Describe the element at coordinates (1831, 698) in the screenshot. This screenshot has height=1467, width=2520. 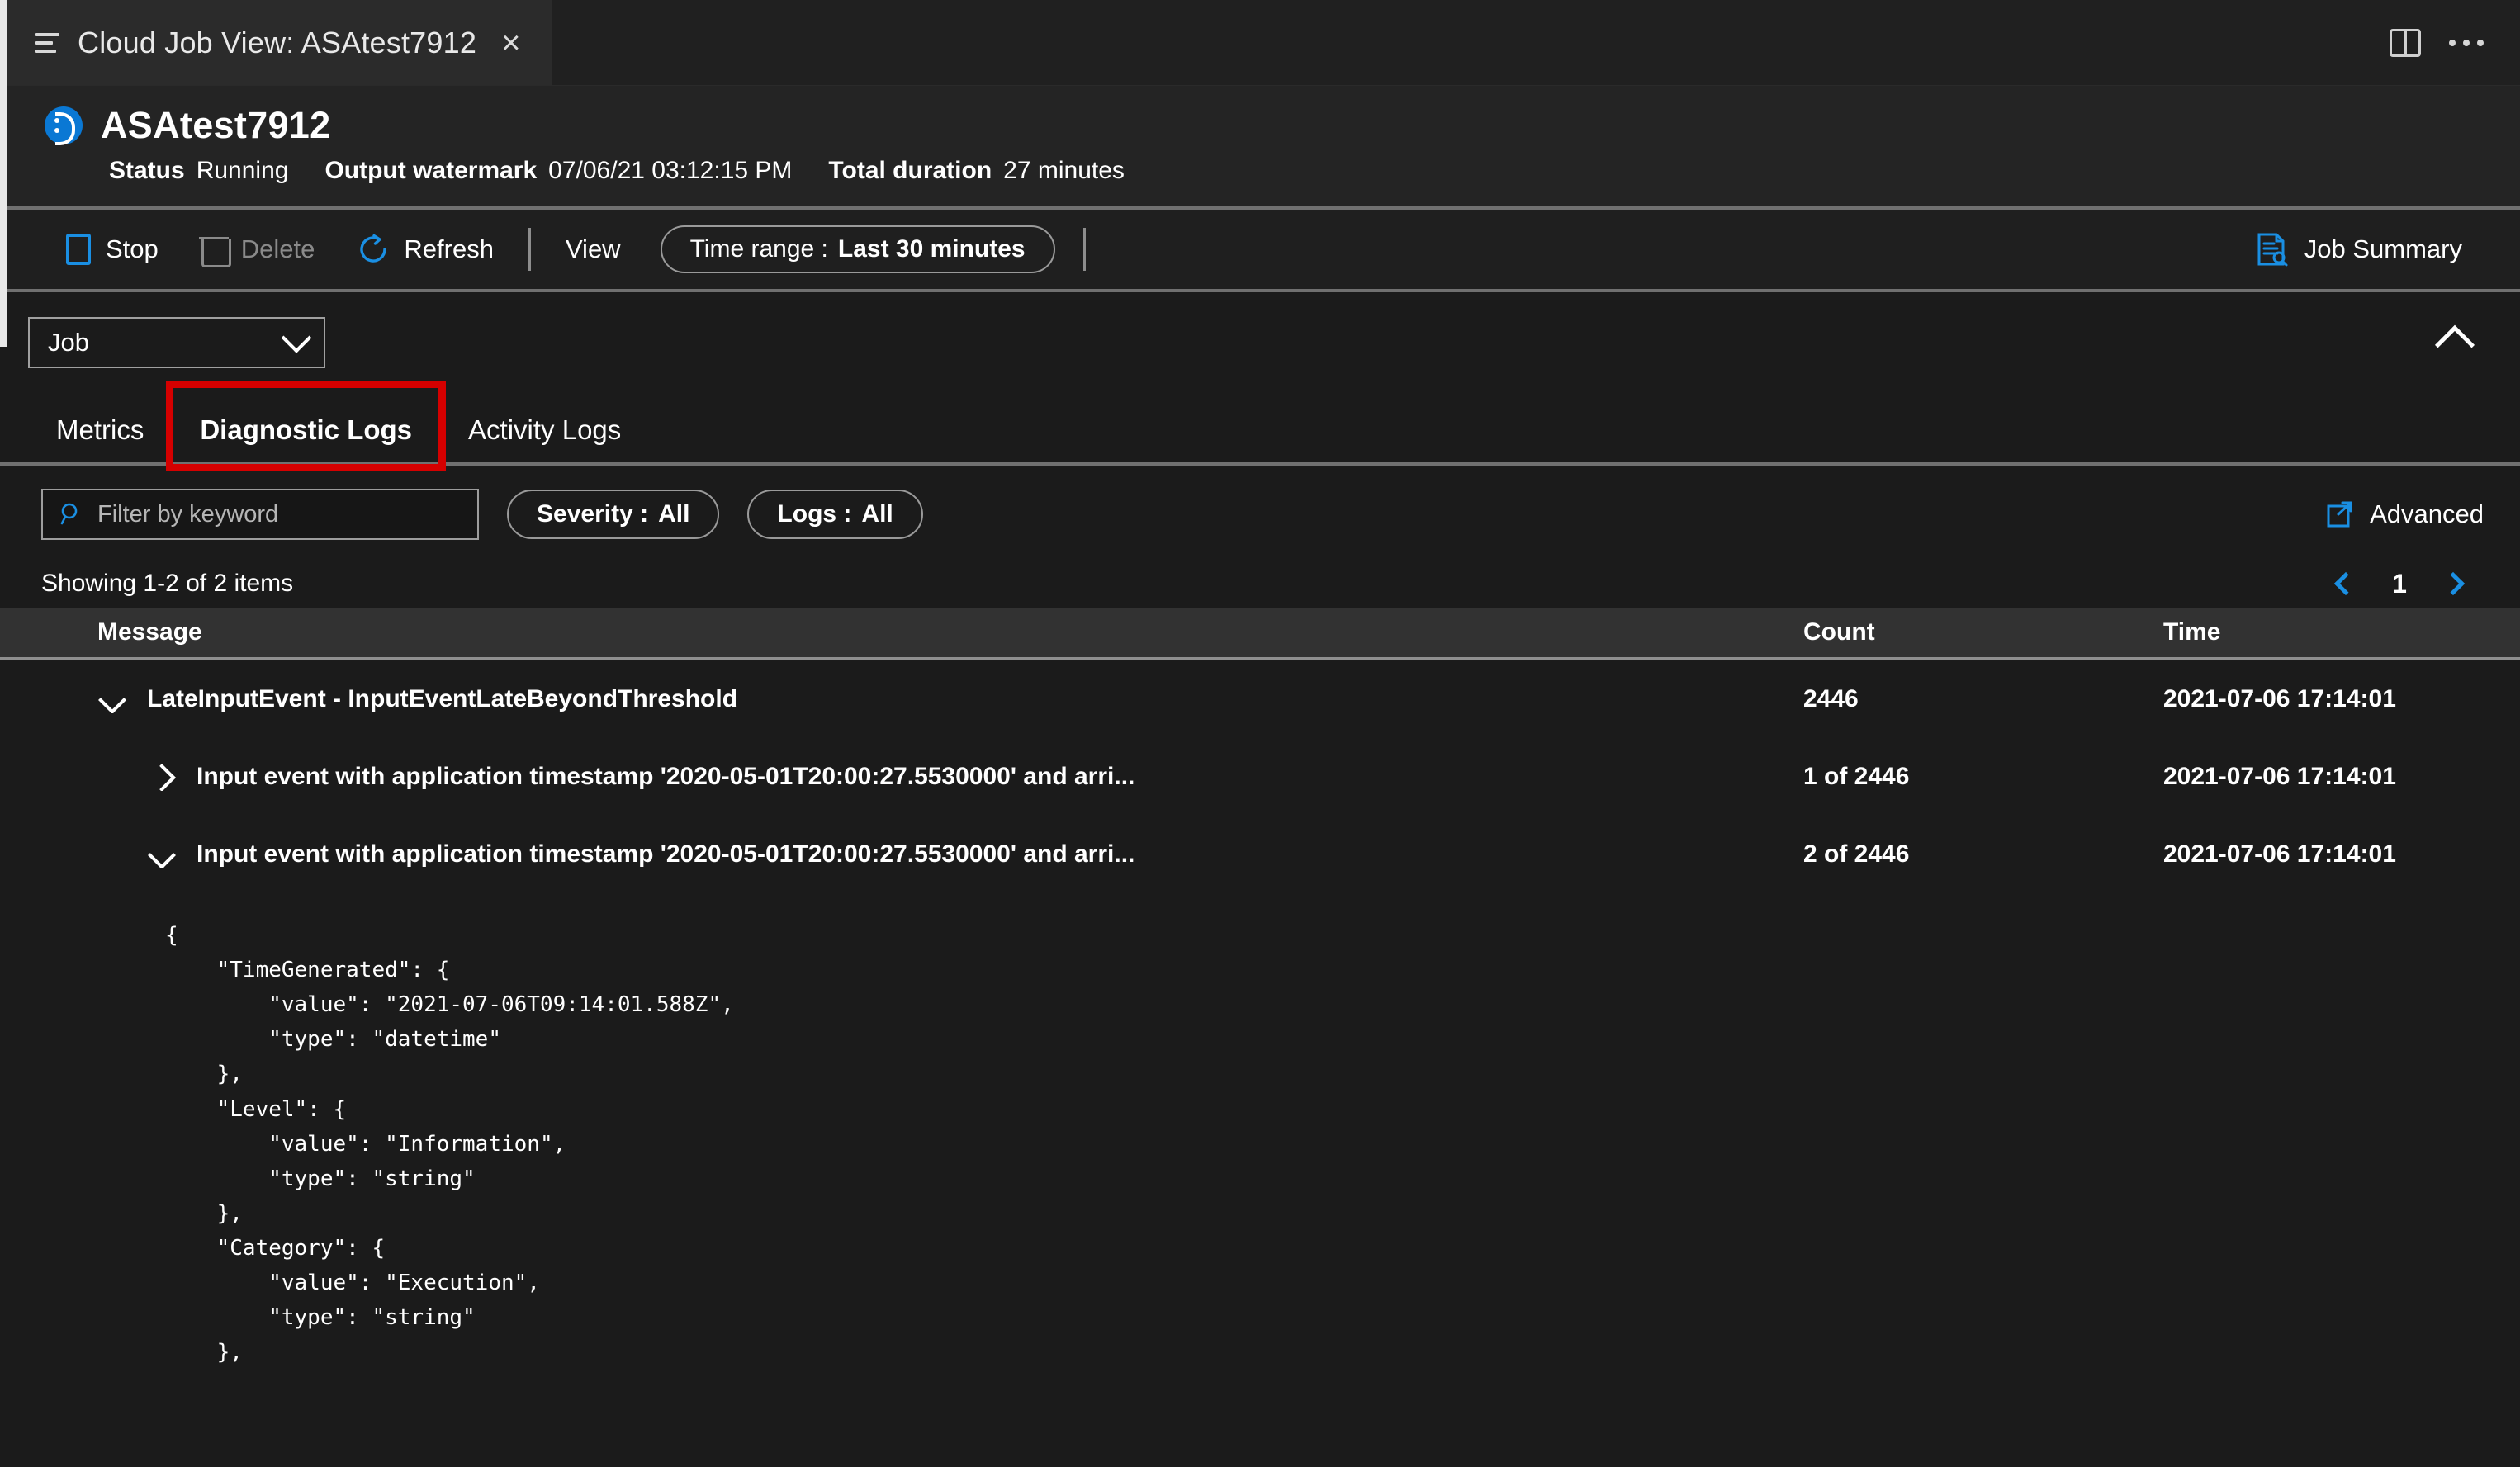
I see `row-count-cell: 2446` at that location.